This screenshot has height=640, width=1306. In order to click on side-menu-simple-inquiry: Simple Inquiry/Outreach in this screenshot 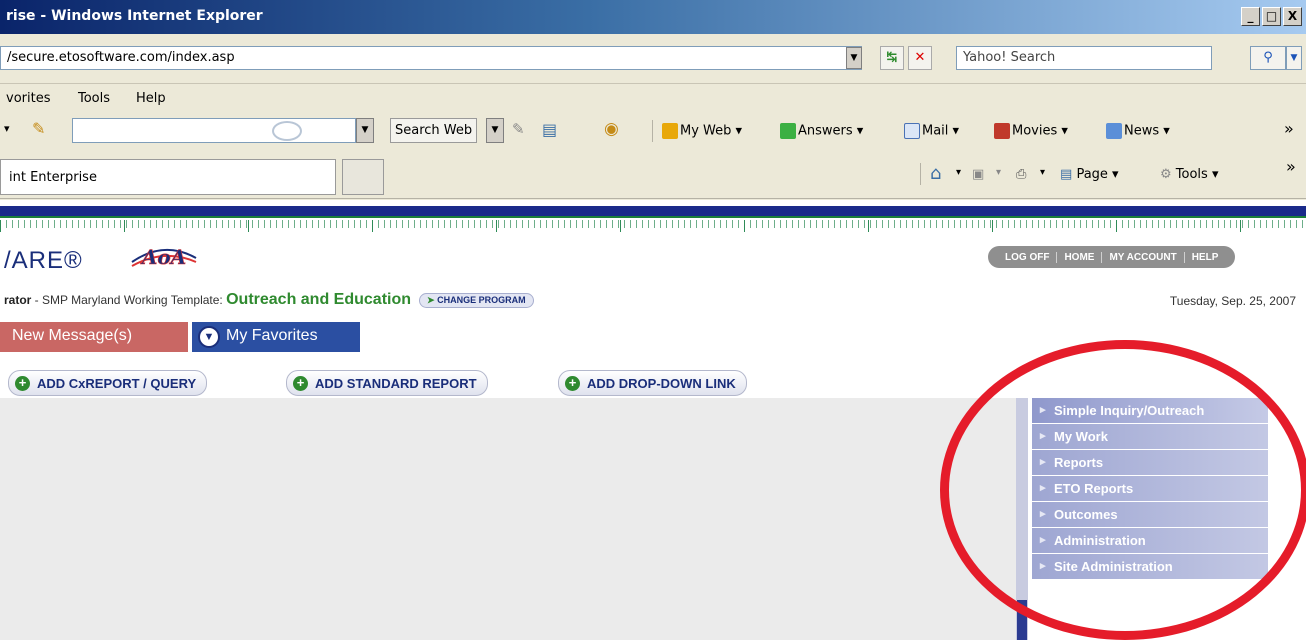, I will do `click(1150, 411)`.